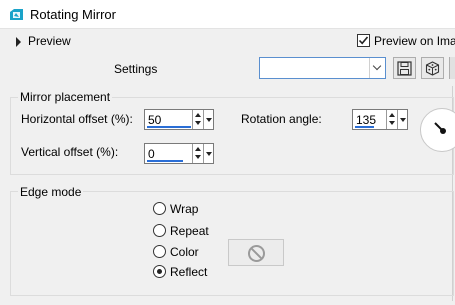  Describe the element at coordinates (208, 153) in the screenshot. I see `vertical-offset-dropdown` at that location.